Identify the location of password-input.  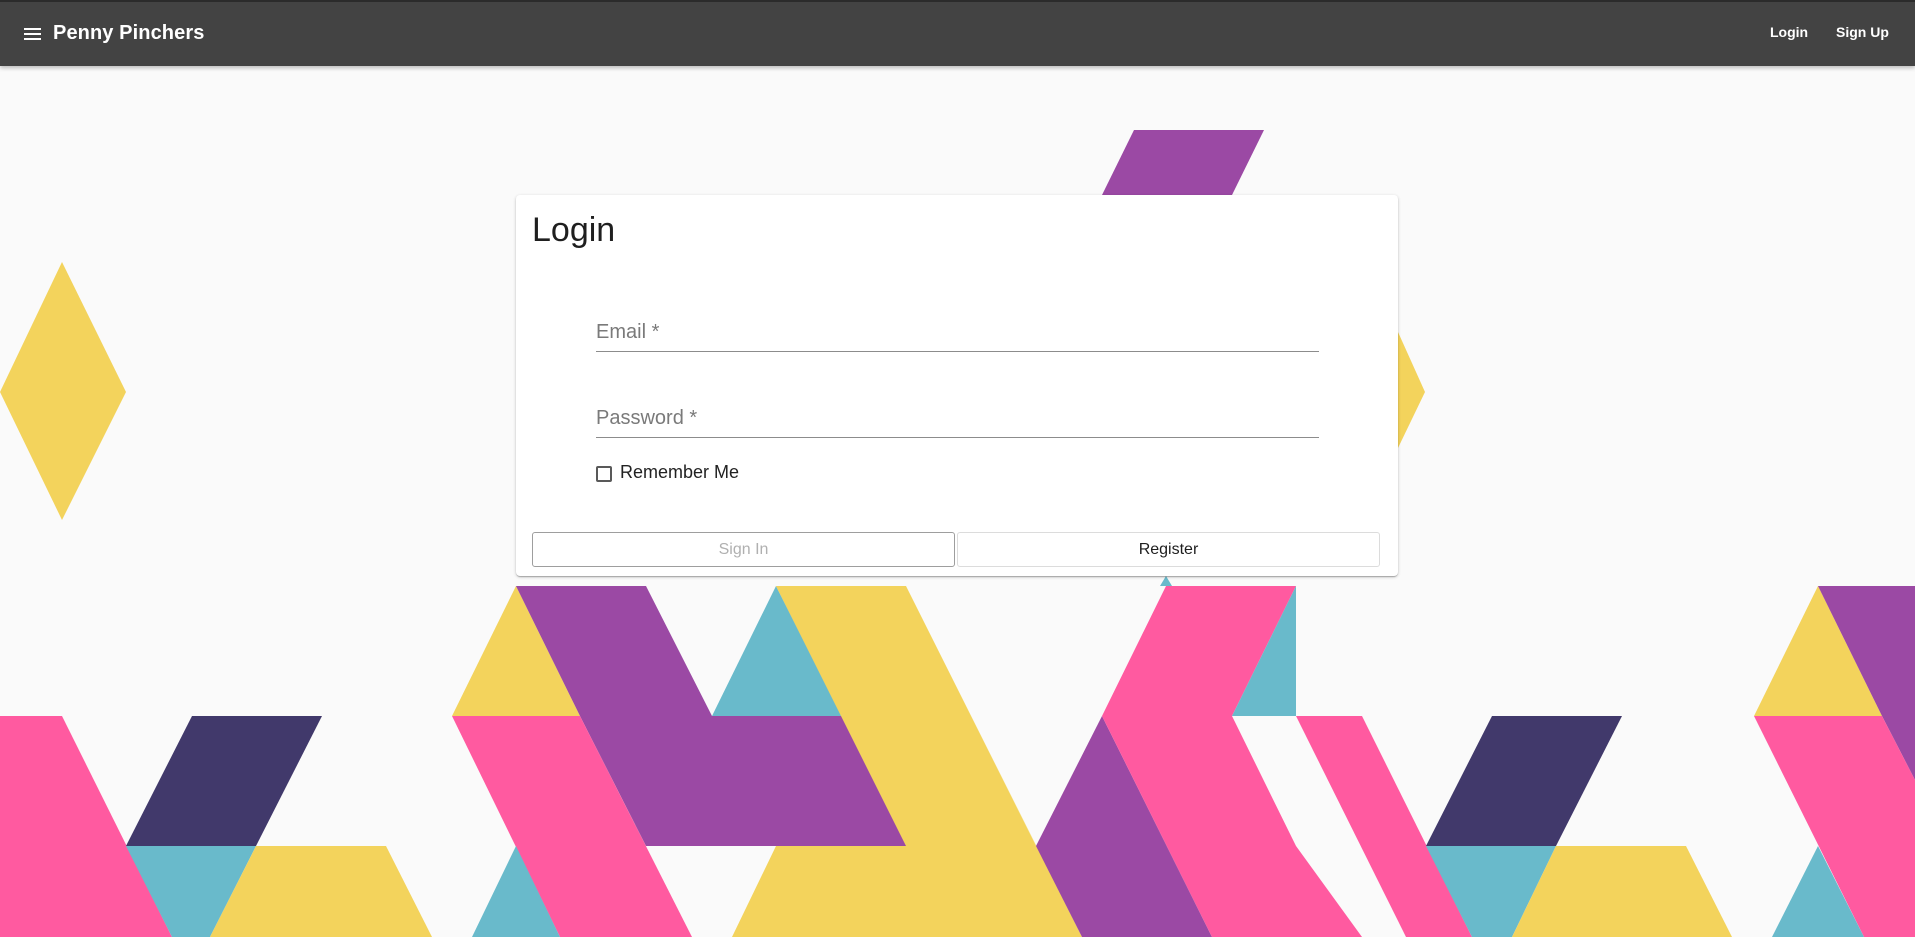
(959, 416).